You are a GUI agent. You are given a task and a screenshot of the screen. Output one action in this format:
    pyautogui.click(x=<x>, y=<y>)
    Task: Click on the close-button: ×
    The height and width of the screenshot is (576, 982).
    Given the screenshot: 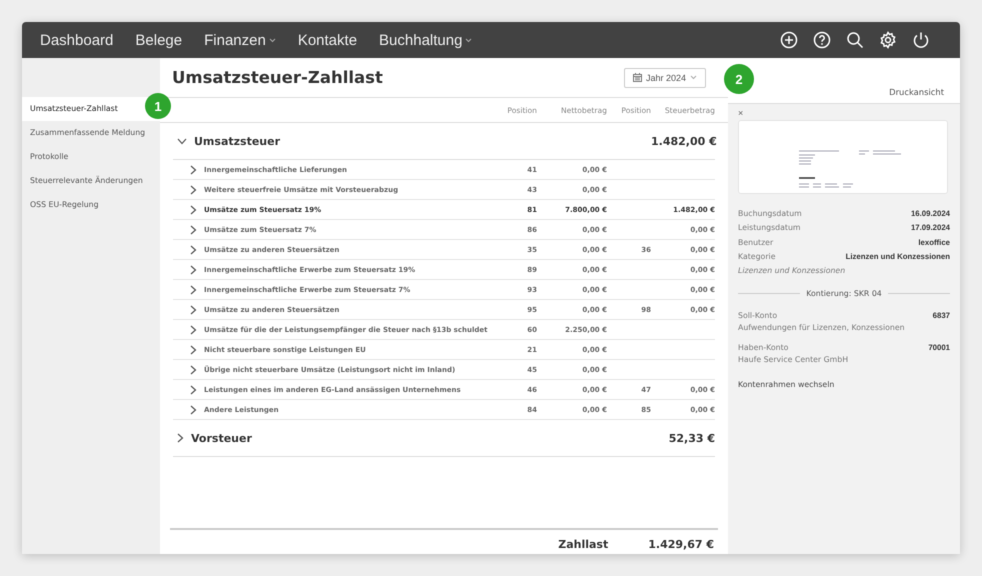 What is the action you would take?
    pyautogui.click(x=741, y=113)
    